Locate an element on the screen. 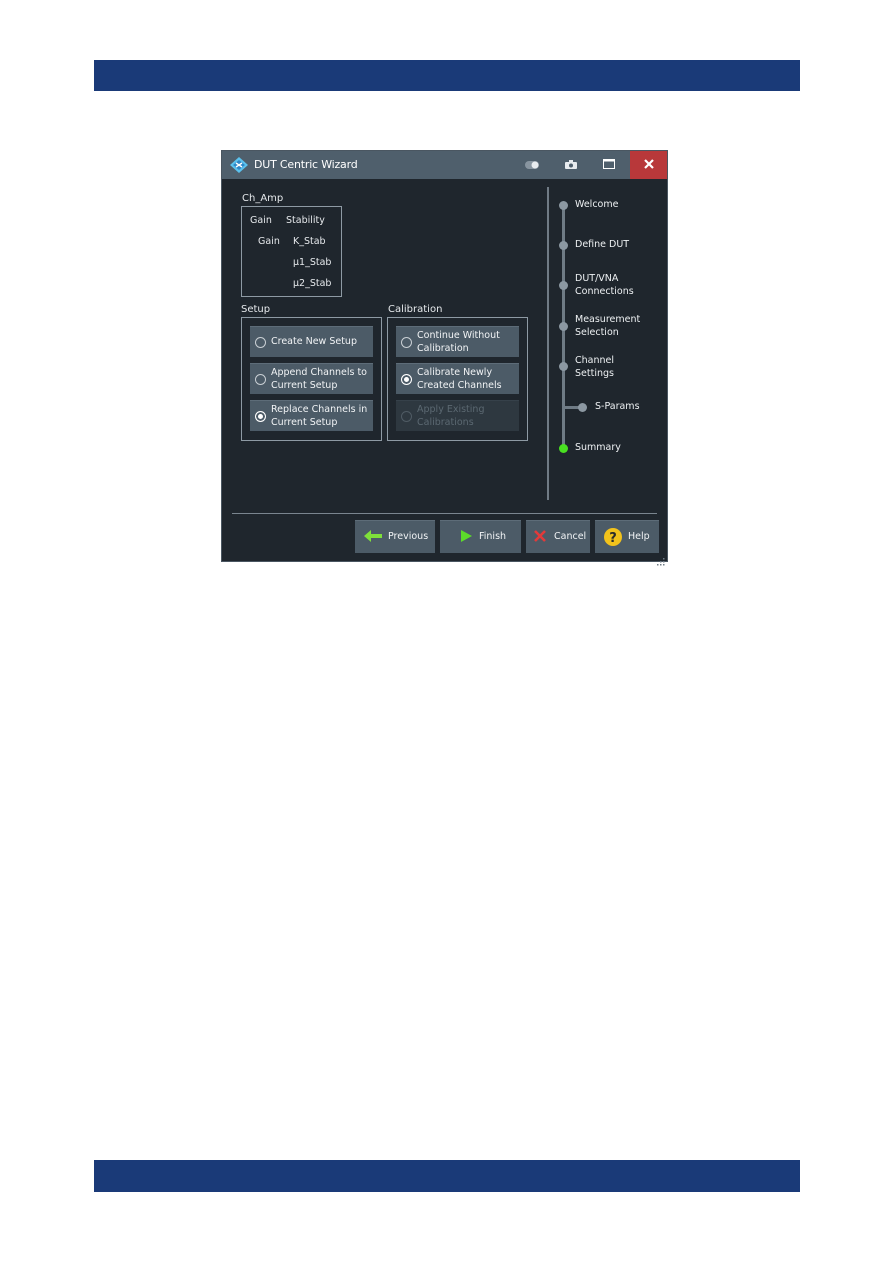  title-bar: DUT Centric Wizard is located at coordinates (444, 165).